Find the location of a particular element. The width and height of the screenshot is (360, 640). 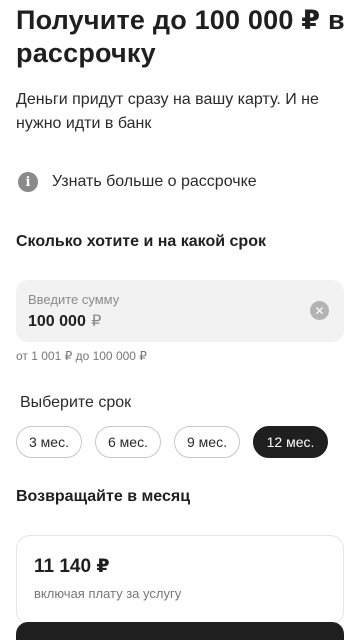

amount-range-hint: от 1 001 ₽ до 100 000 ₽ is located at coordinates (81, 356).